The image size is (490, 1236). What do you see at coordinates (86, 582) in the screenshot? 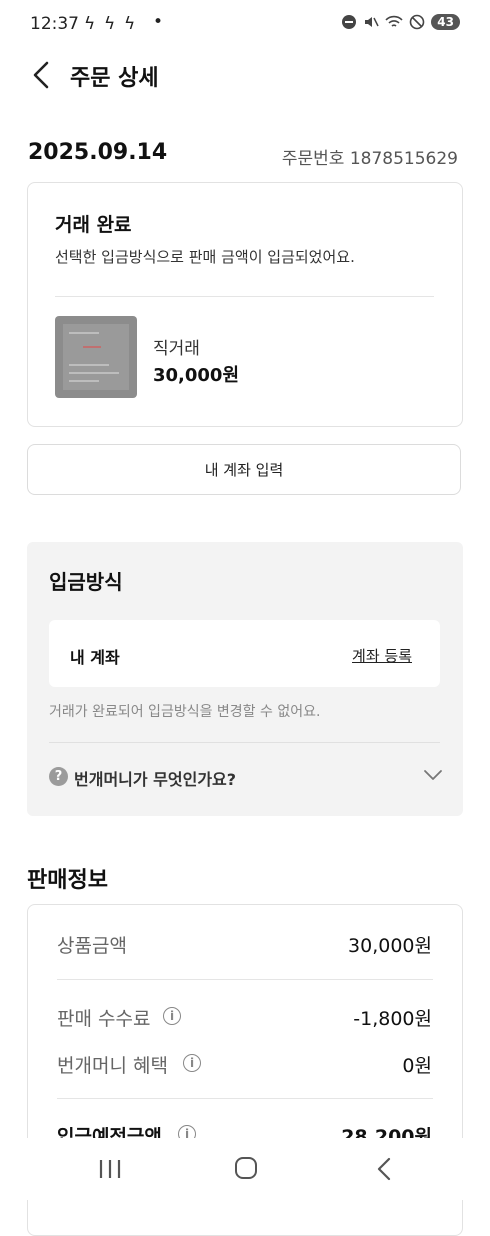
I see `deposit-method-title: 입금방식` at bounding box center [86, 582].